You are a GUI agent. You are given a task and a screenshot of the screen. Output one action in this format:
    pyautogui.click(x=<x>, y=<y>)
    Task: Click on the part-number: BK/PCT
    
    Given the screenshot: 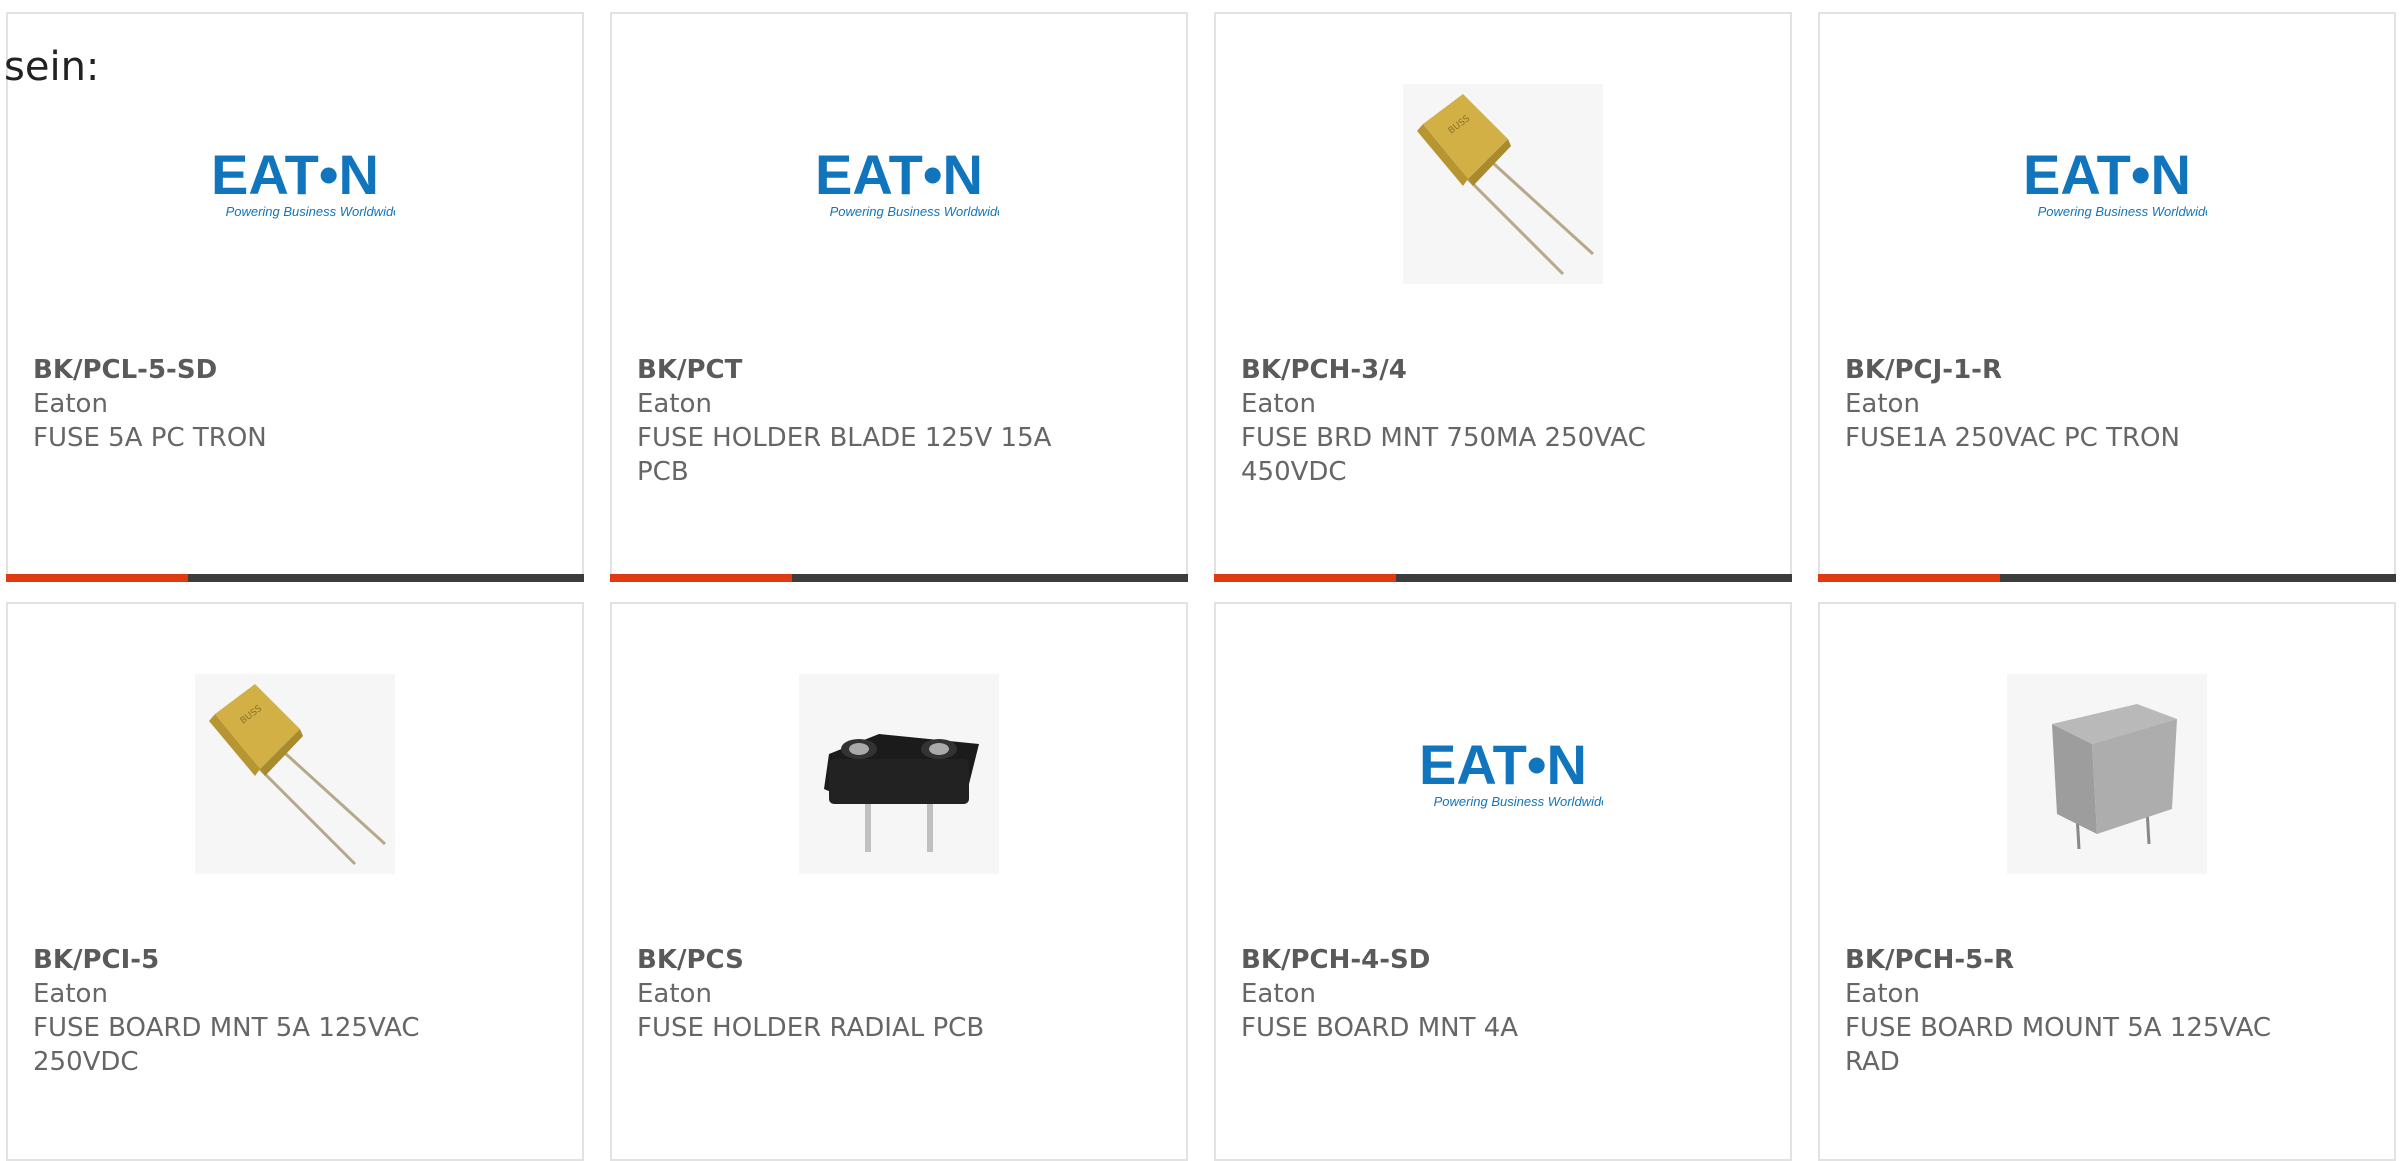 What is the action you would take?
    pyautogui.click(x=899, y=370)
    